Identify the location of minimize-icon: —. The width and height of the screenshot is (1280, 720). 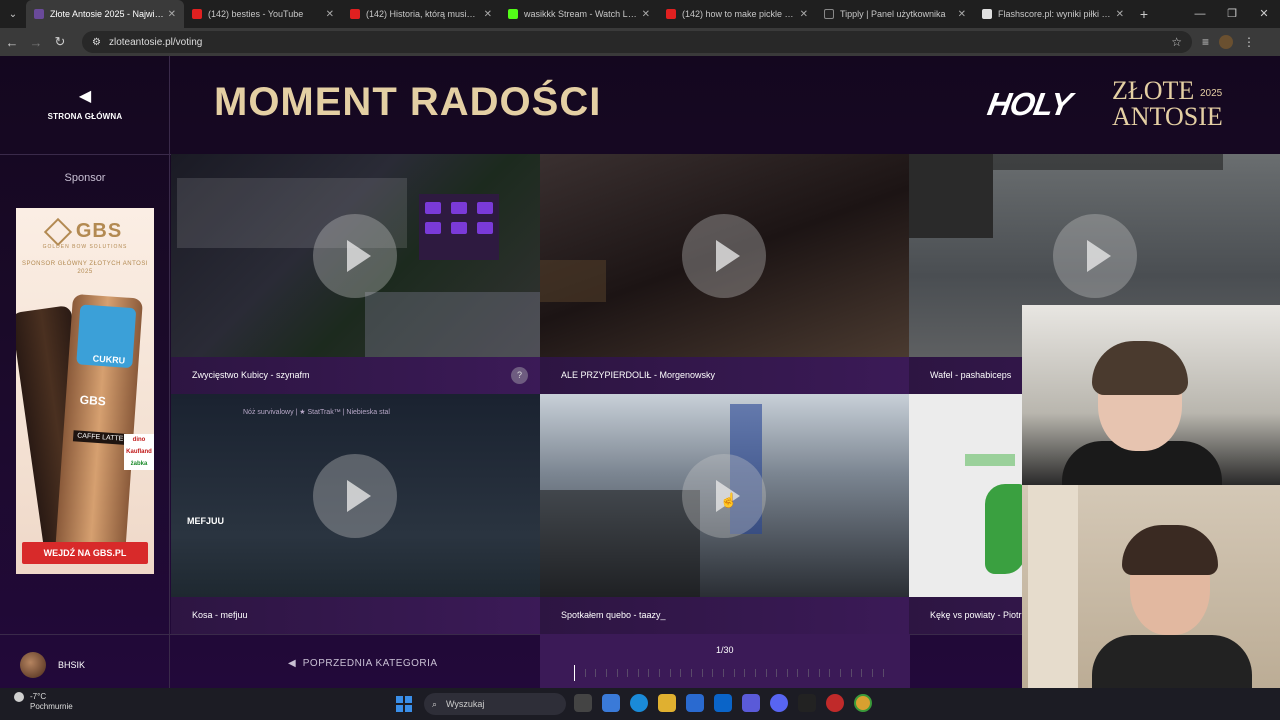
(1200, 14).